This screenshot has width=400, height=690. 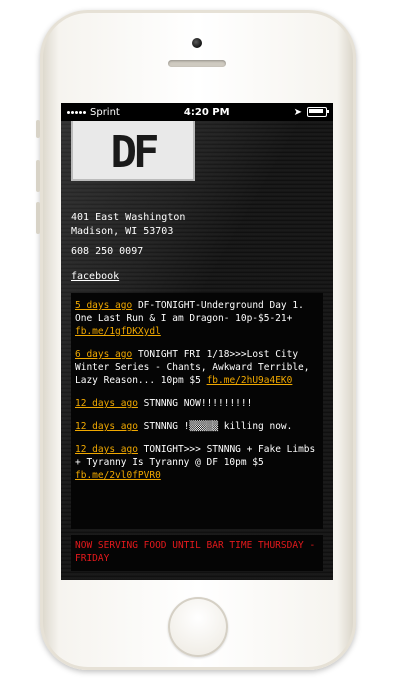 What do you see at coordinates (250, 380) in the screenshot?
I see `post-link: fb.me/2hU9a4EK0` at bounding box center [250, 380].